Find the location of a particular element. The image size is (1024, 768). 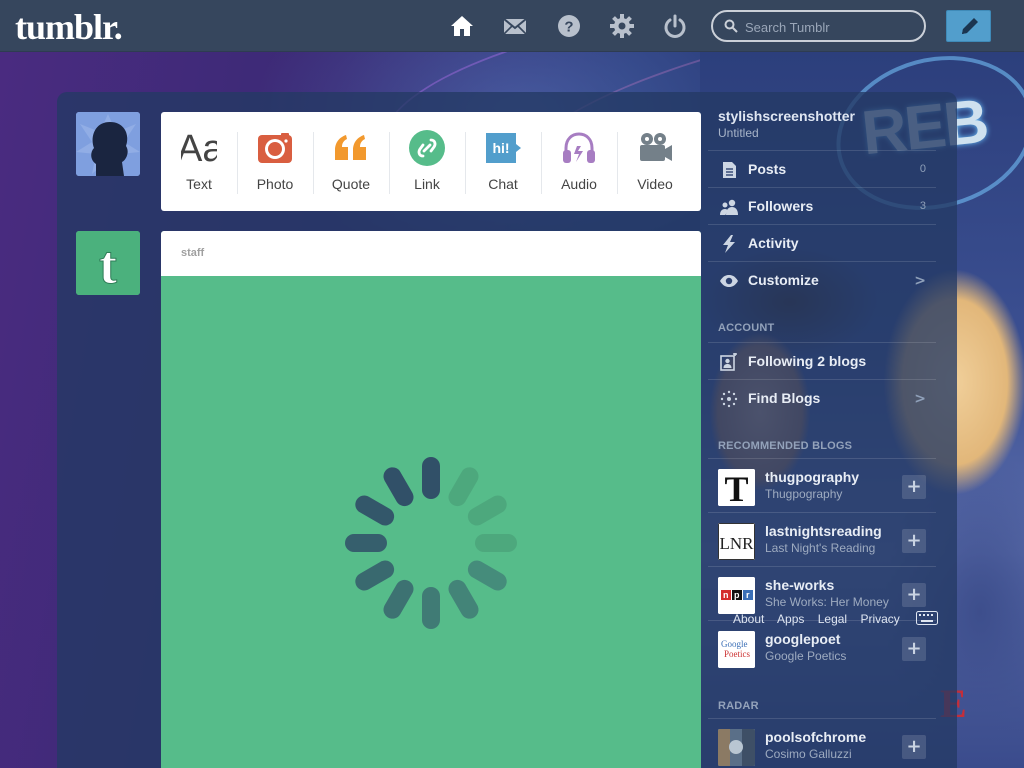

blog-avatar: npr is located at coordinates (736, 595).